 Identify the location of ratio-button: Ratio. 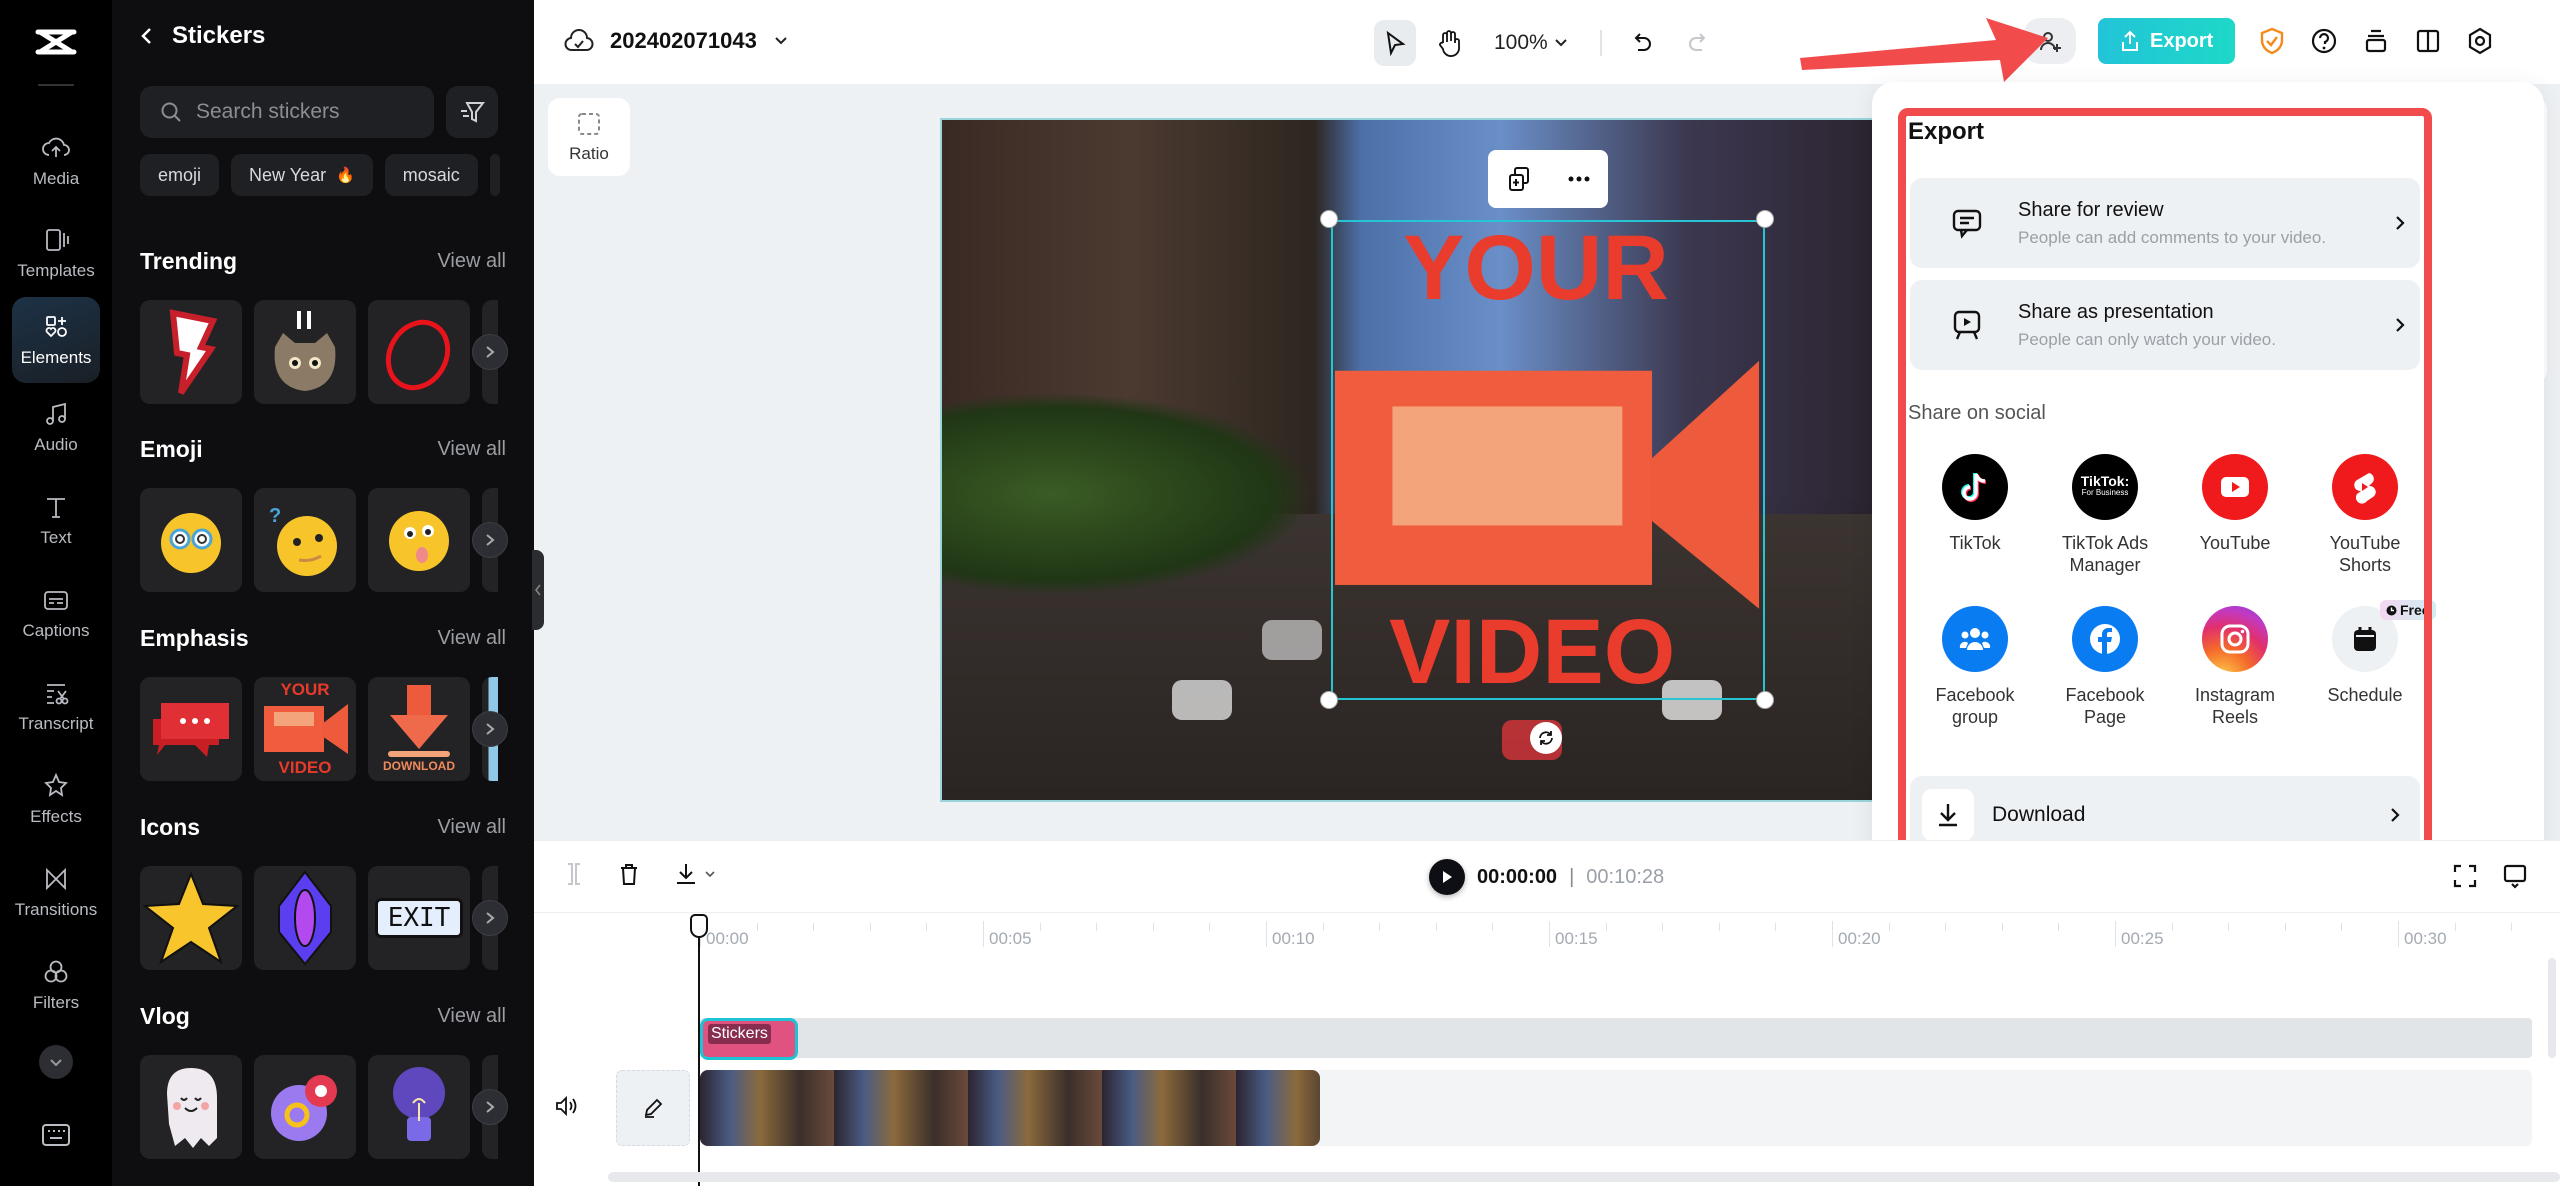
(589, 137).